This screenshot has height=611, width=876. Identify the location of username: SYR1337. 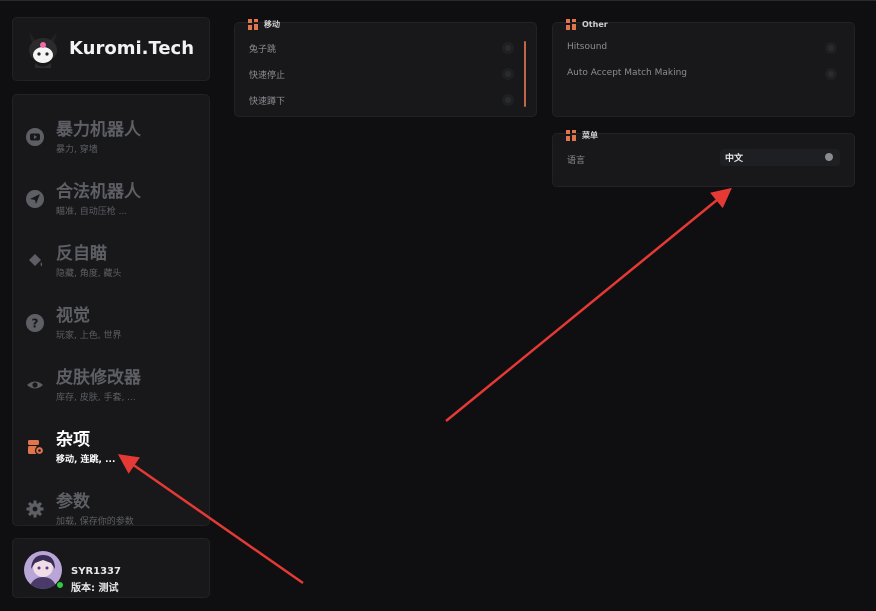
(96, 571).